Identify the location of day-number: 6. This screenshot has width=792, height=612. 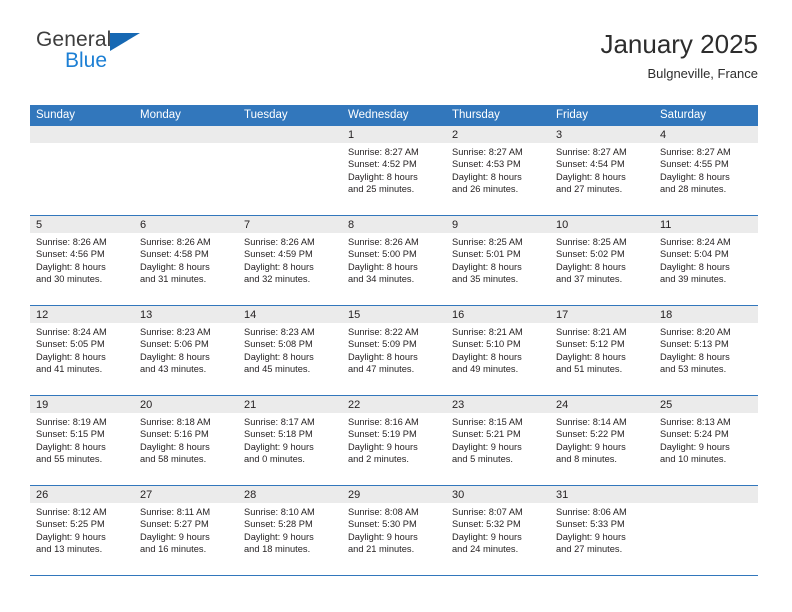
(186, 224).